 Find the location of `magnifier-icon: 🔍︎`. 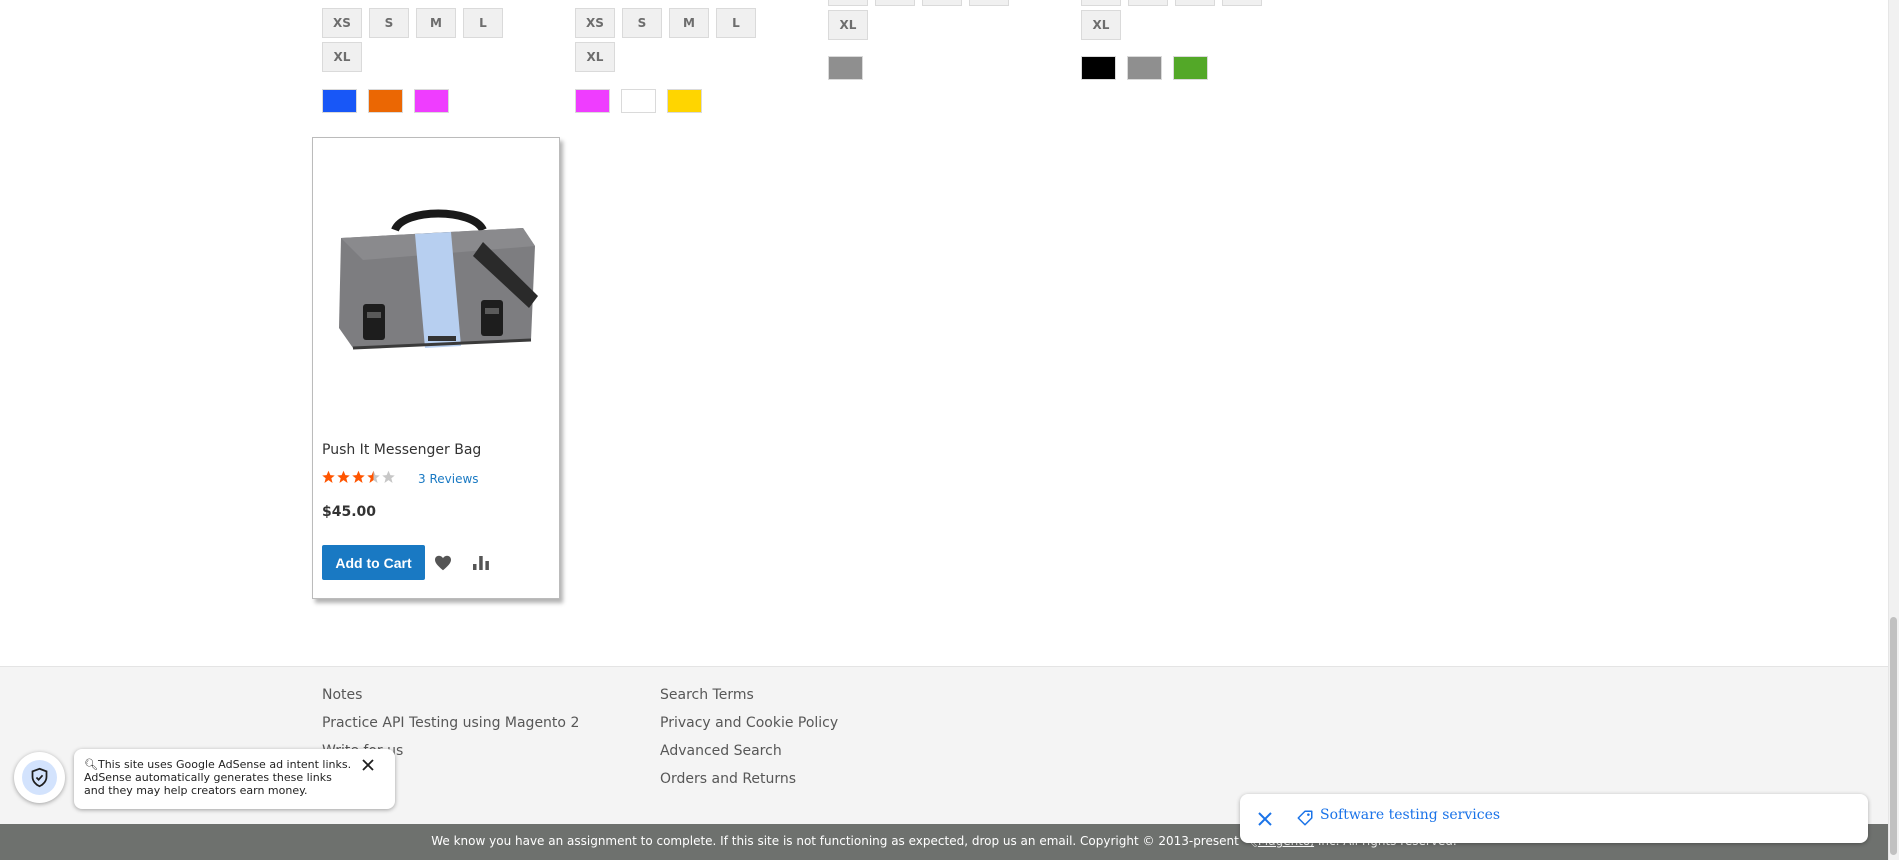

magnifier-icon: 🔍︎ is located at coordinates (91, 764).